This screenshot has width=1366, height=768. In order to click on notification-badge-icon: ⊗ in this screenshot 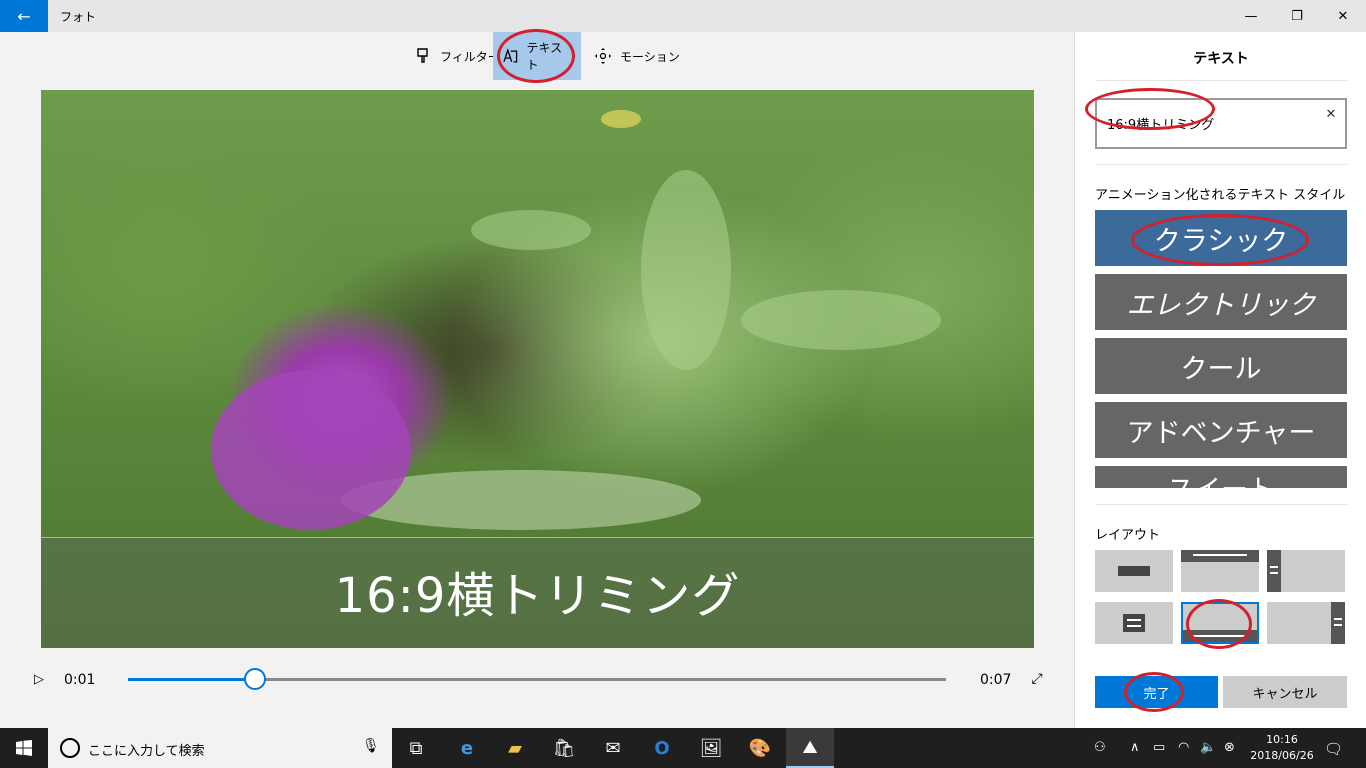, I will do `click(1229, 747)`.